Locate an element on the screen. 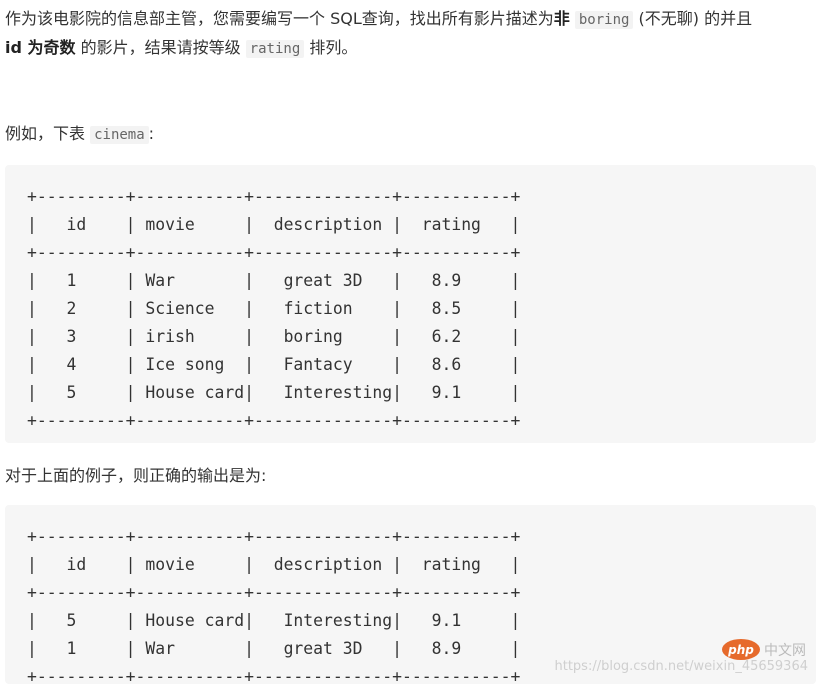 The image size is (816, 684). intro-text-1: 作为该电影院的信息部主管，您需要编写一个 SQL查询，找出所有影片描述为 is located at coordinates (279, 18).